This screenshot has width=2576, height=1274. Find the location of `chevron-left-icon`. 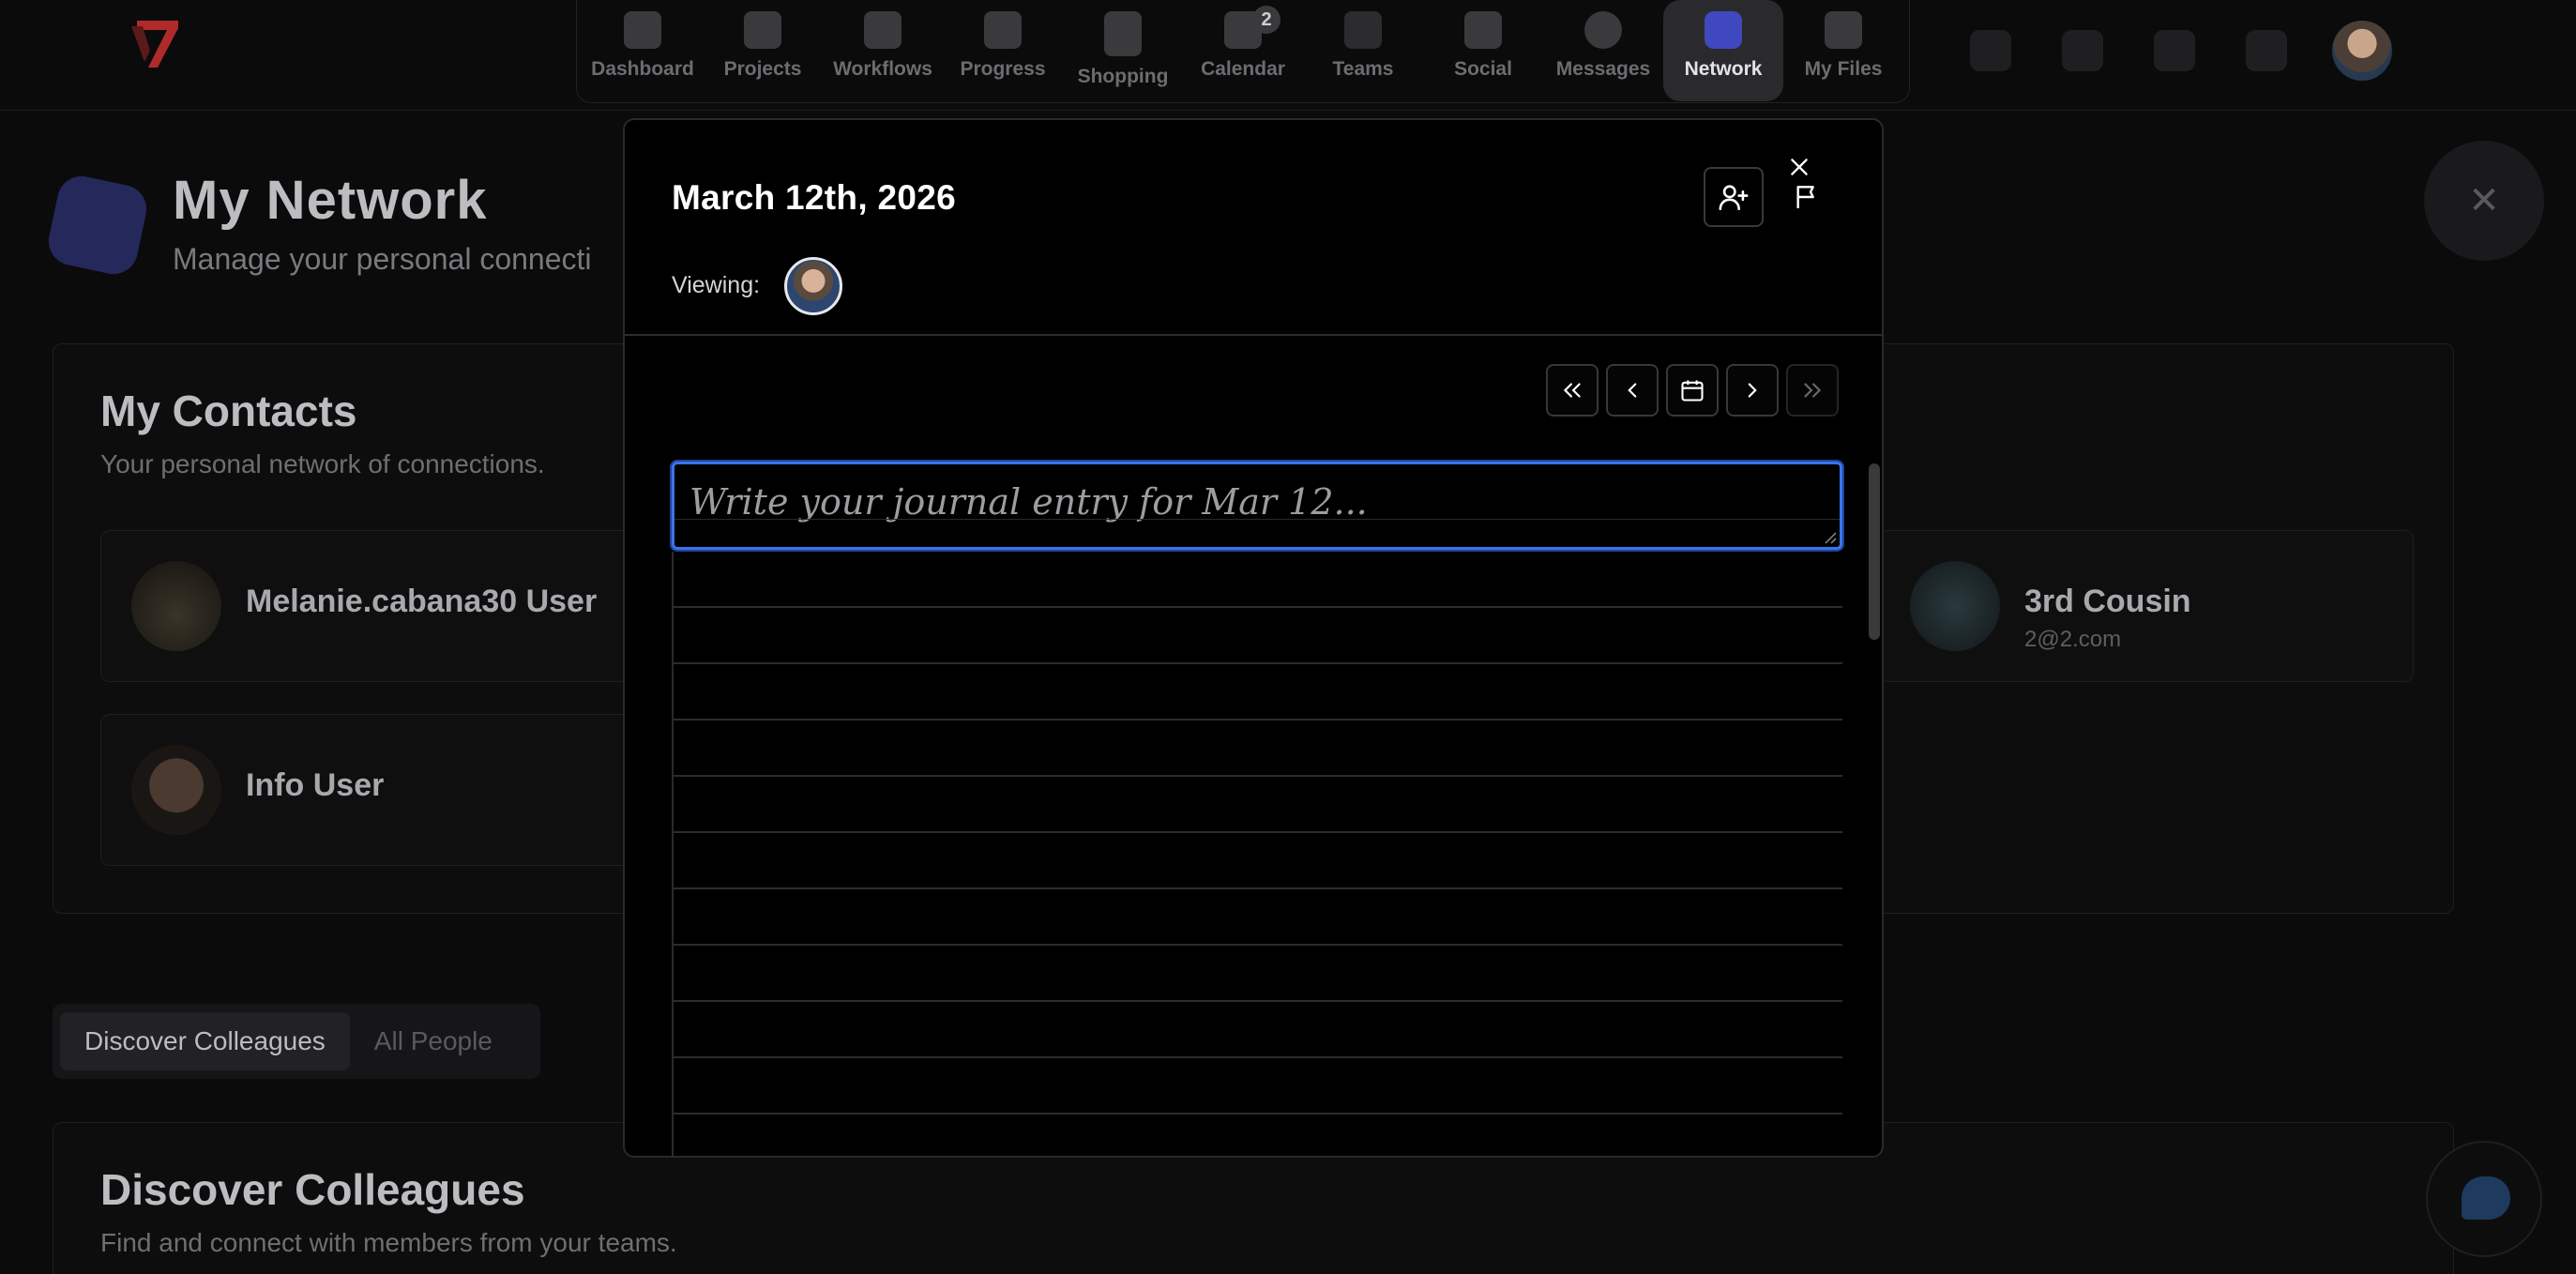

chevron-left-icon is located at coordinates (1632, 390).